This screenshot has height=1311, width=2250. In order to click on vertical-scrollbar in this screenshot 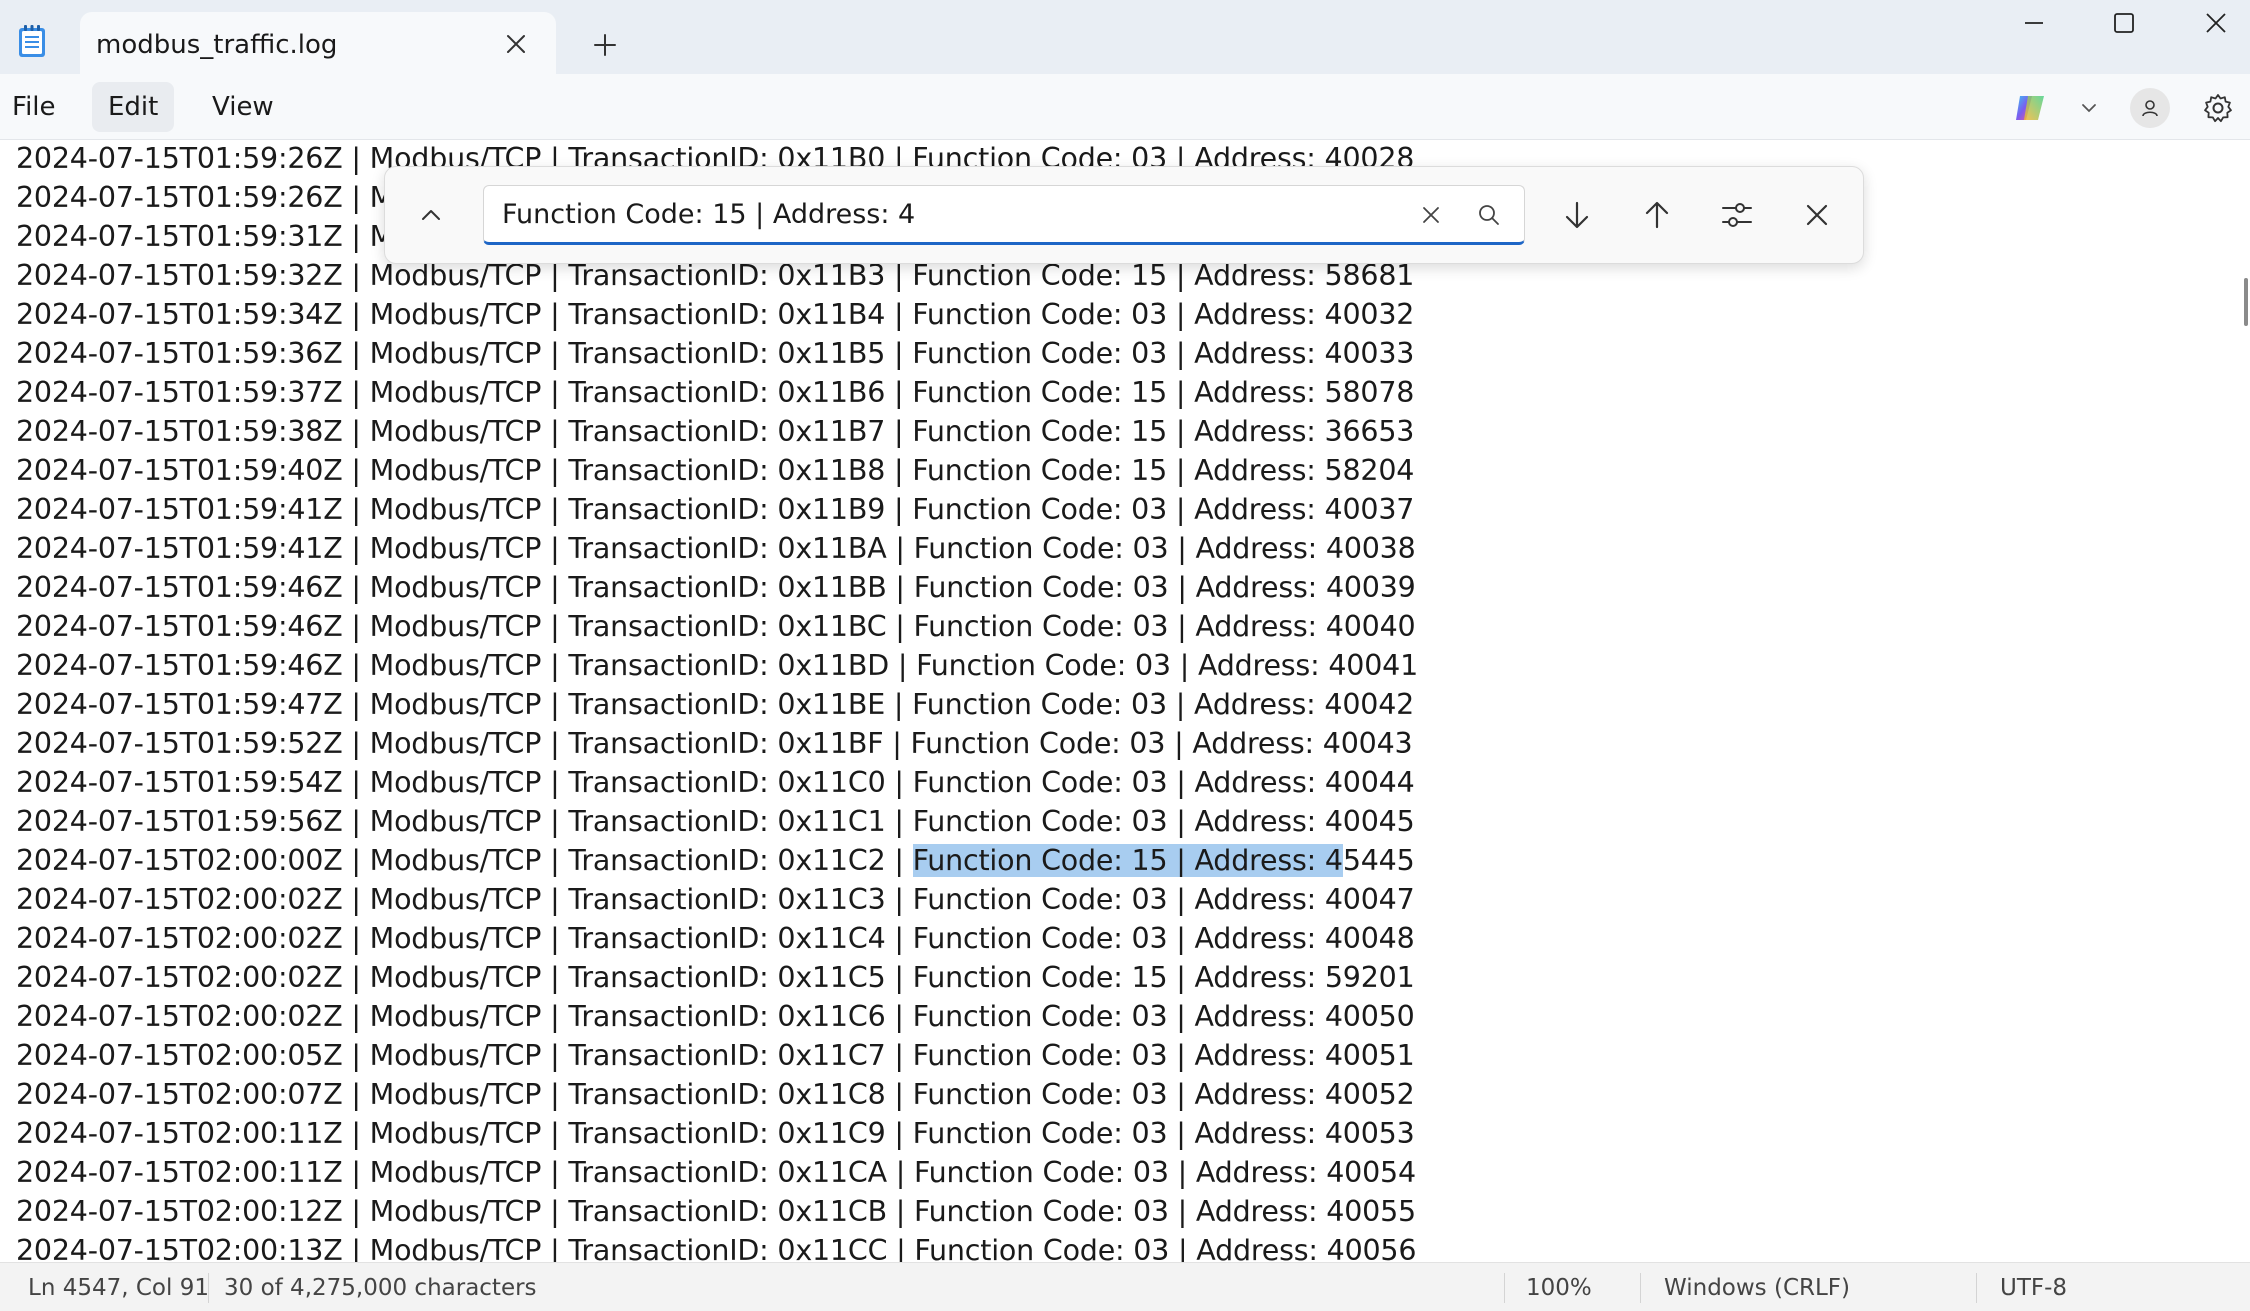, I will do `click(2246, 302)`.